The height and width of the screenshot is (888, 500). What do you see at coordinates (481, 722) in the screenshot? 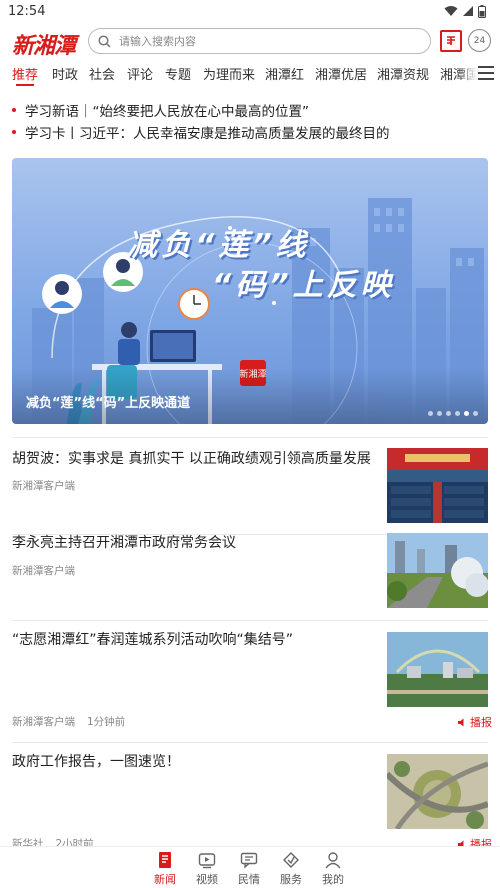
I see `play-broadcast-label: 播报` at bounding box center [481, 722].